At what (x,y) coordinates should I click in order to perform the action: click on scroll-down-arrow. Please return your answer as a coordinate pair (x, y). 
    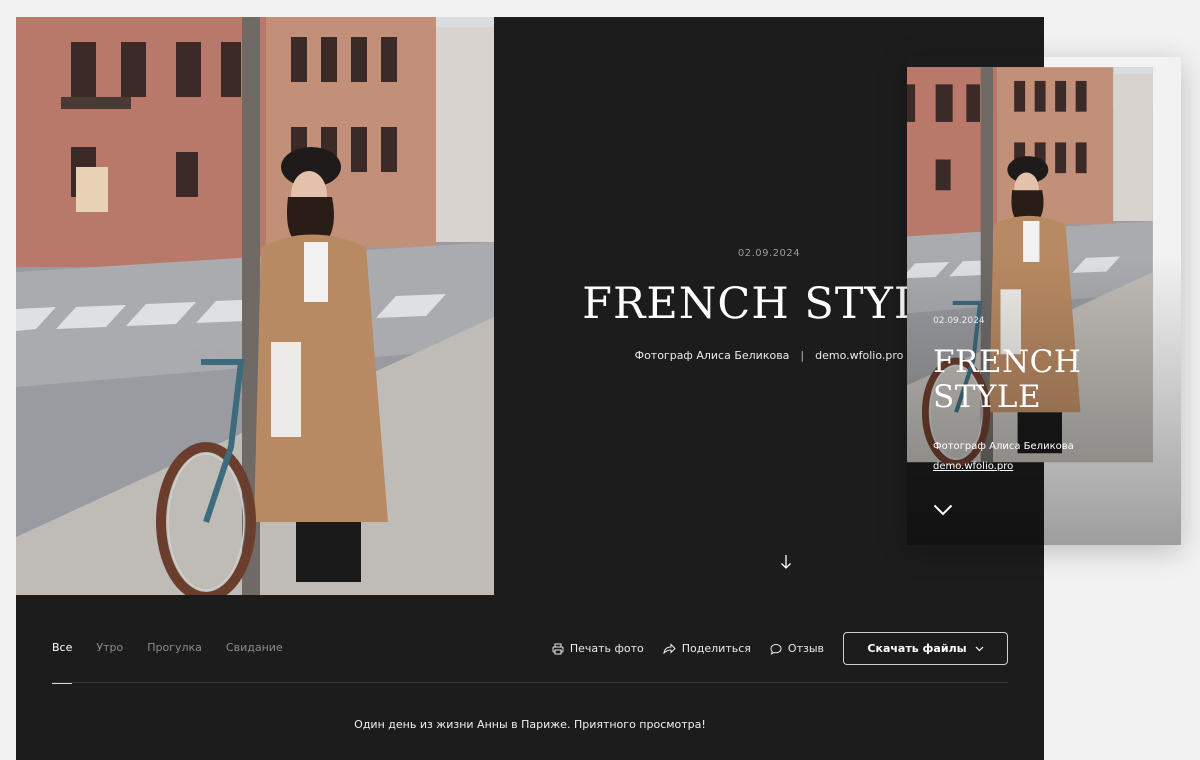
    Looking at the image, I should click on (786, 562).